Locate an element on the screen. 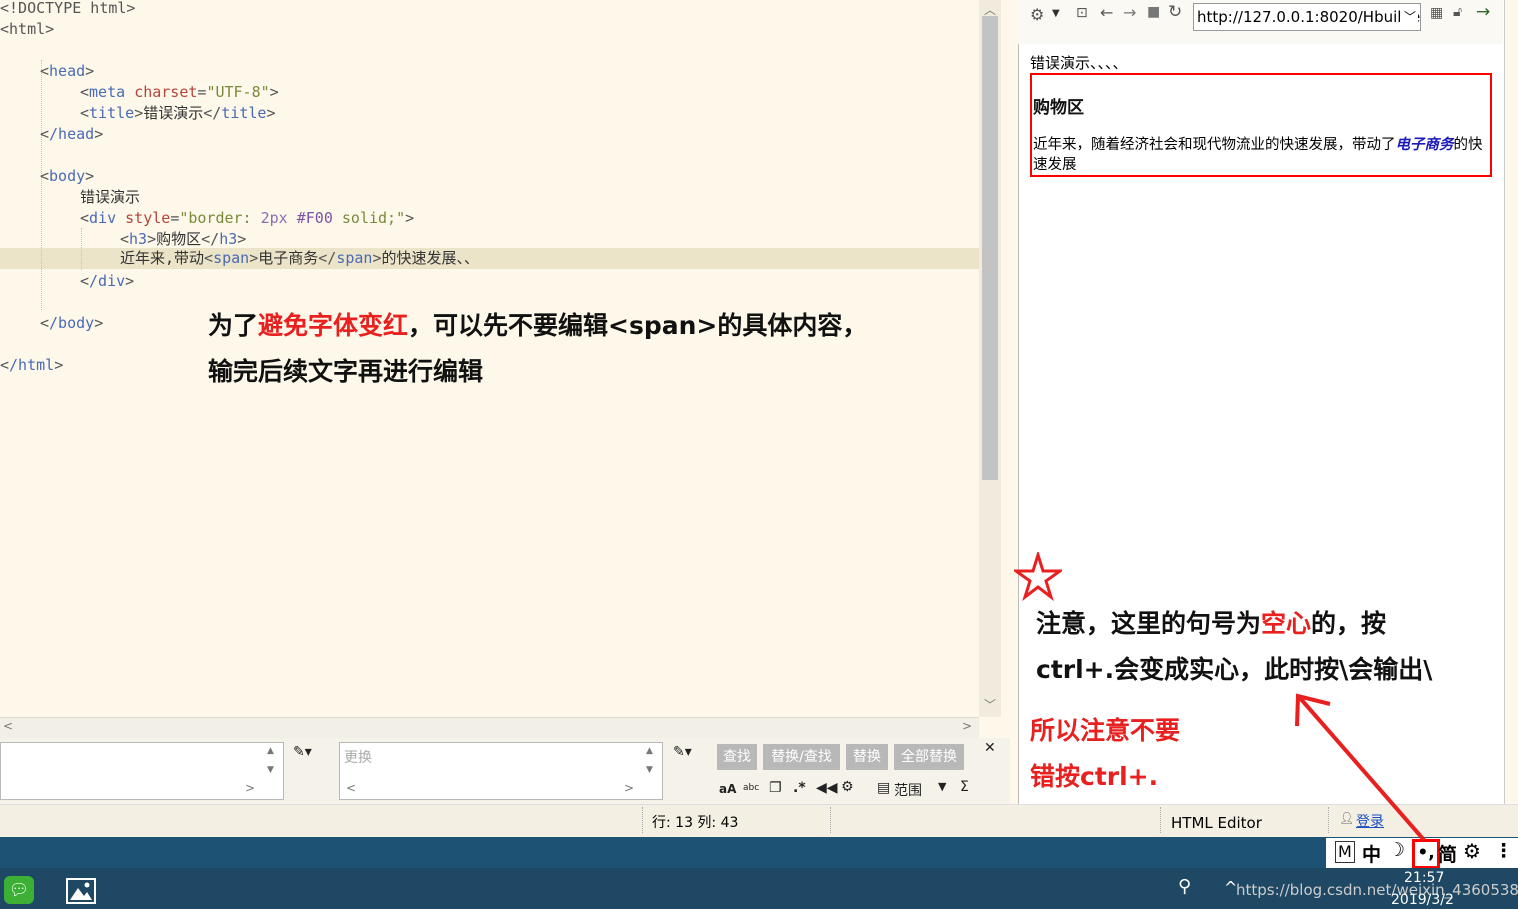 The image size is (1518, 909). code-line-12: <h3>购物区</h3> is located at coordinates (183, 239).